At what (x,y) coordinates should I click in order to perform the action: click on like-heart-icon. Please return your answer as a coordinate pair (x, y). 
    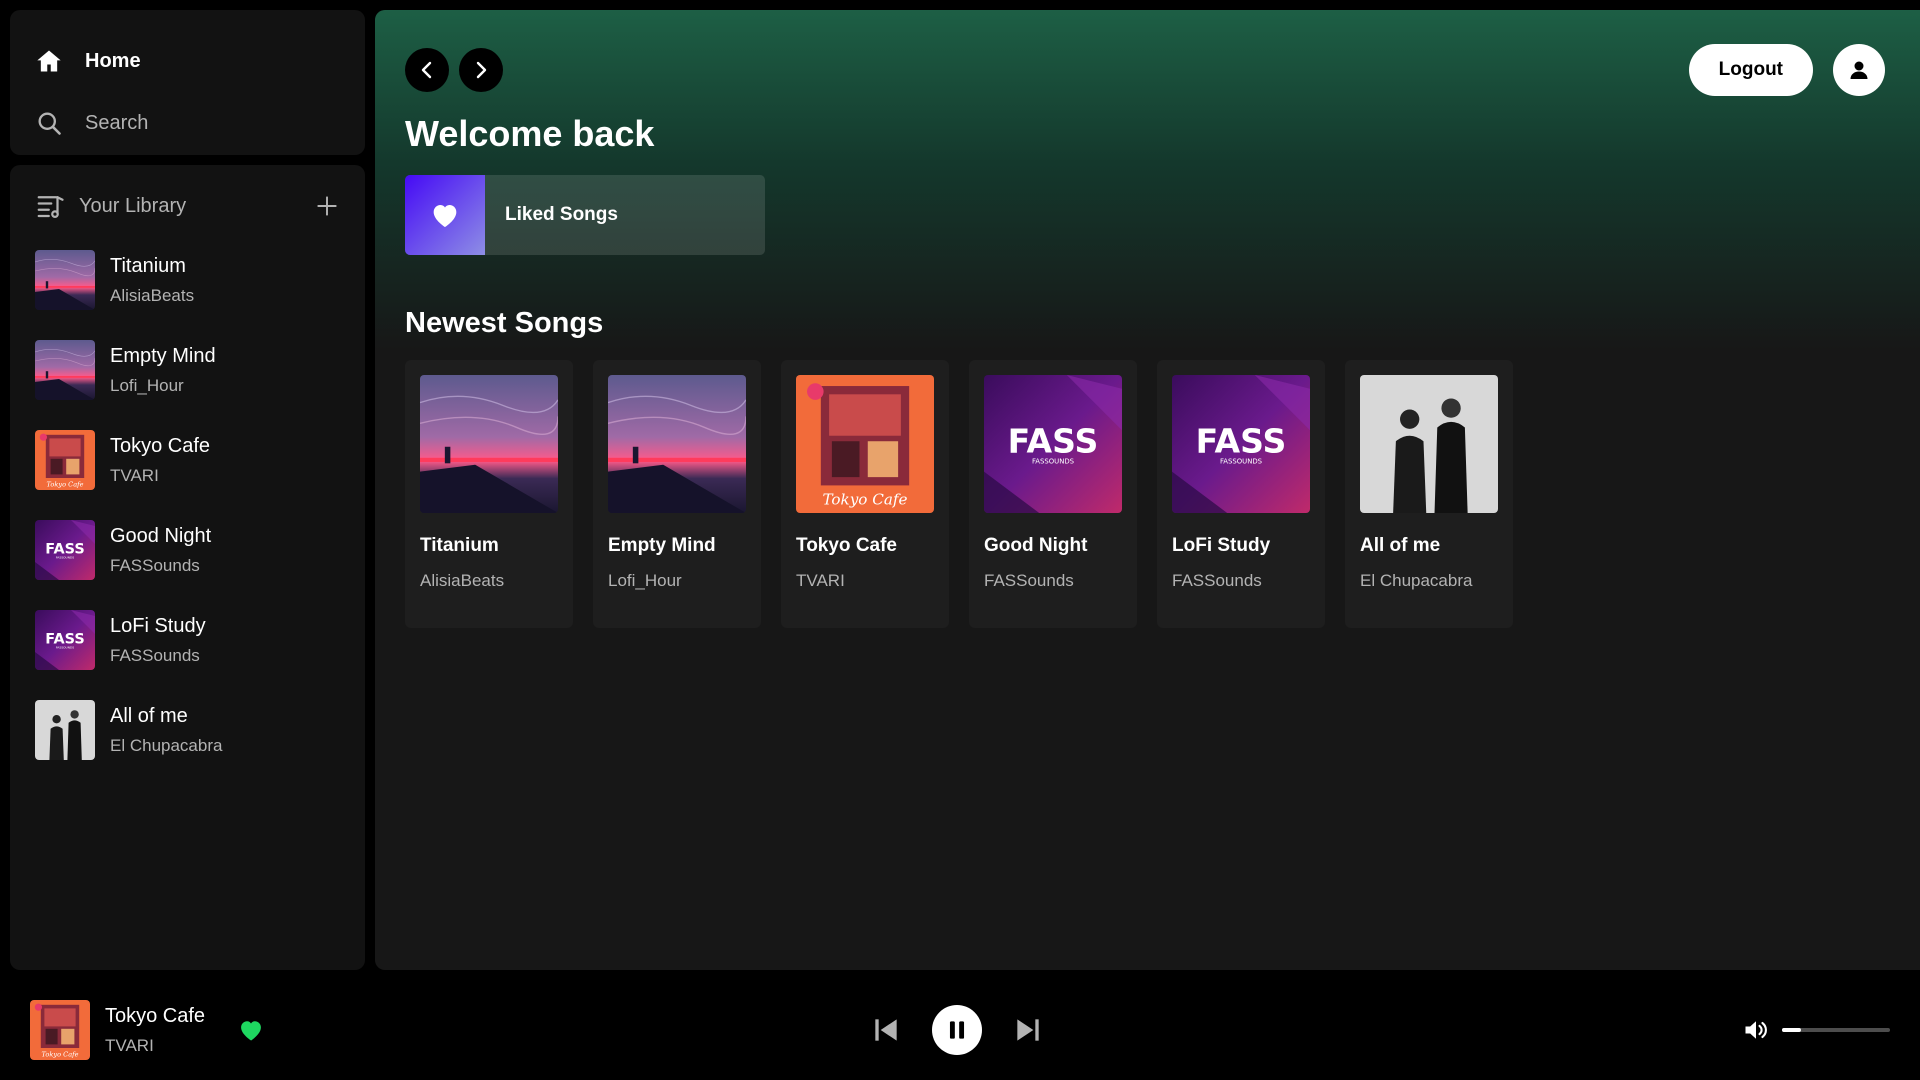
    Looking at the image, I should click on (251, 1030).